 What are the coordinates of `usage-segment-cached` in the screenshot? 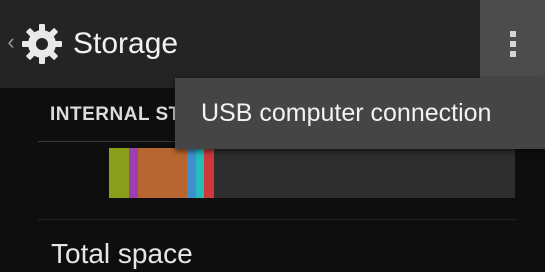 It's located at (200, 173).